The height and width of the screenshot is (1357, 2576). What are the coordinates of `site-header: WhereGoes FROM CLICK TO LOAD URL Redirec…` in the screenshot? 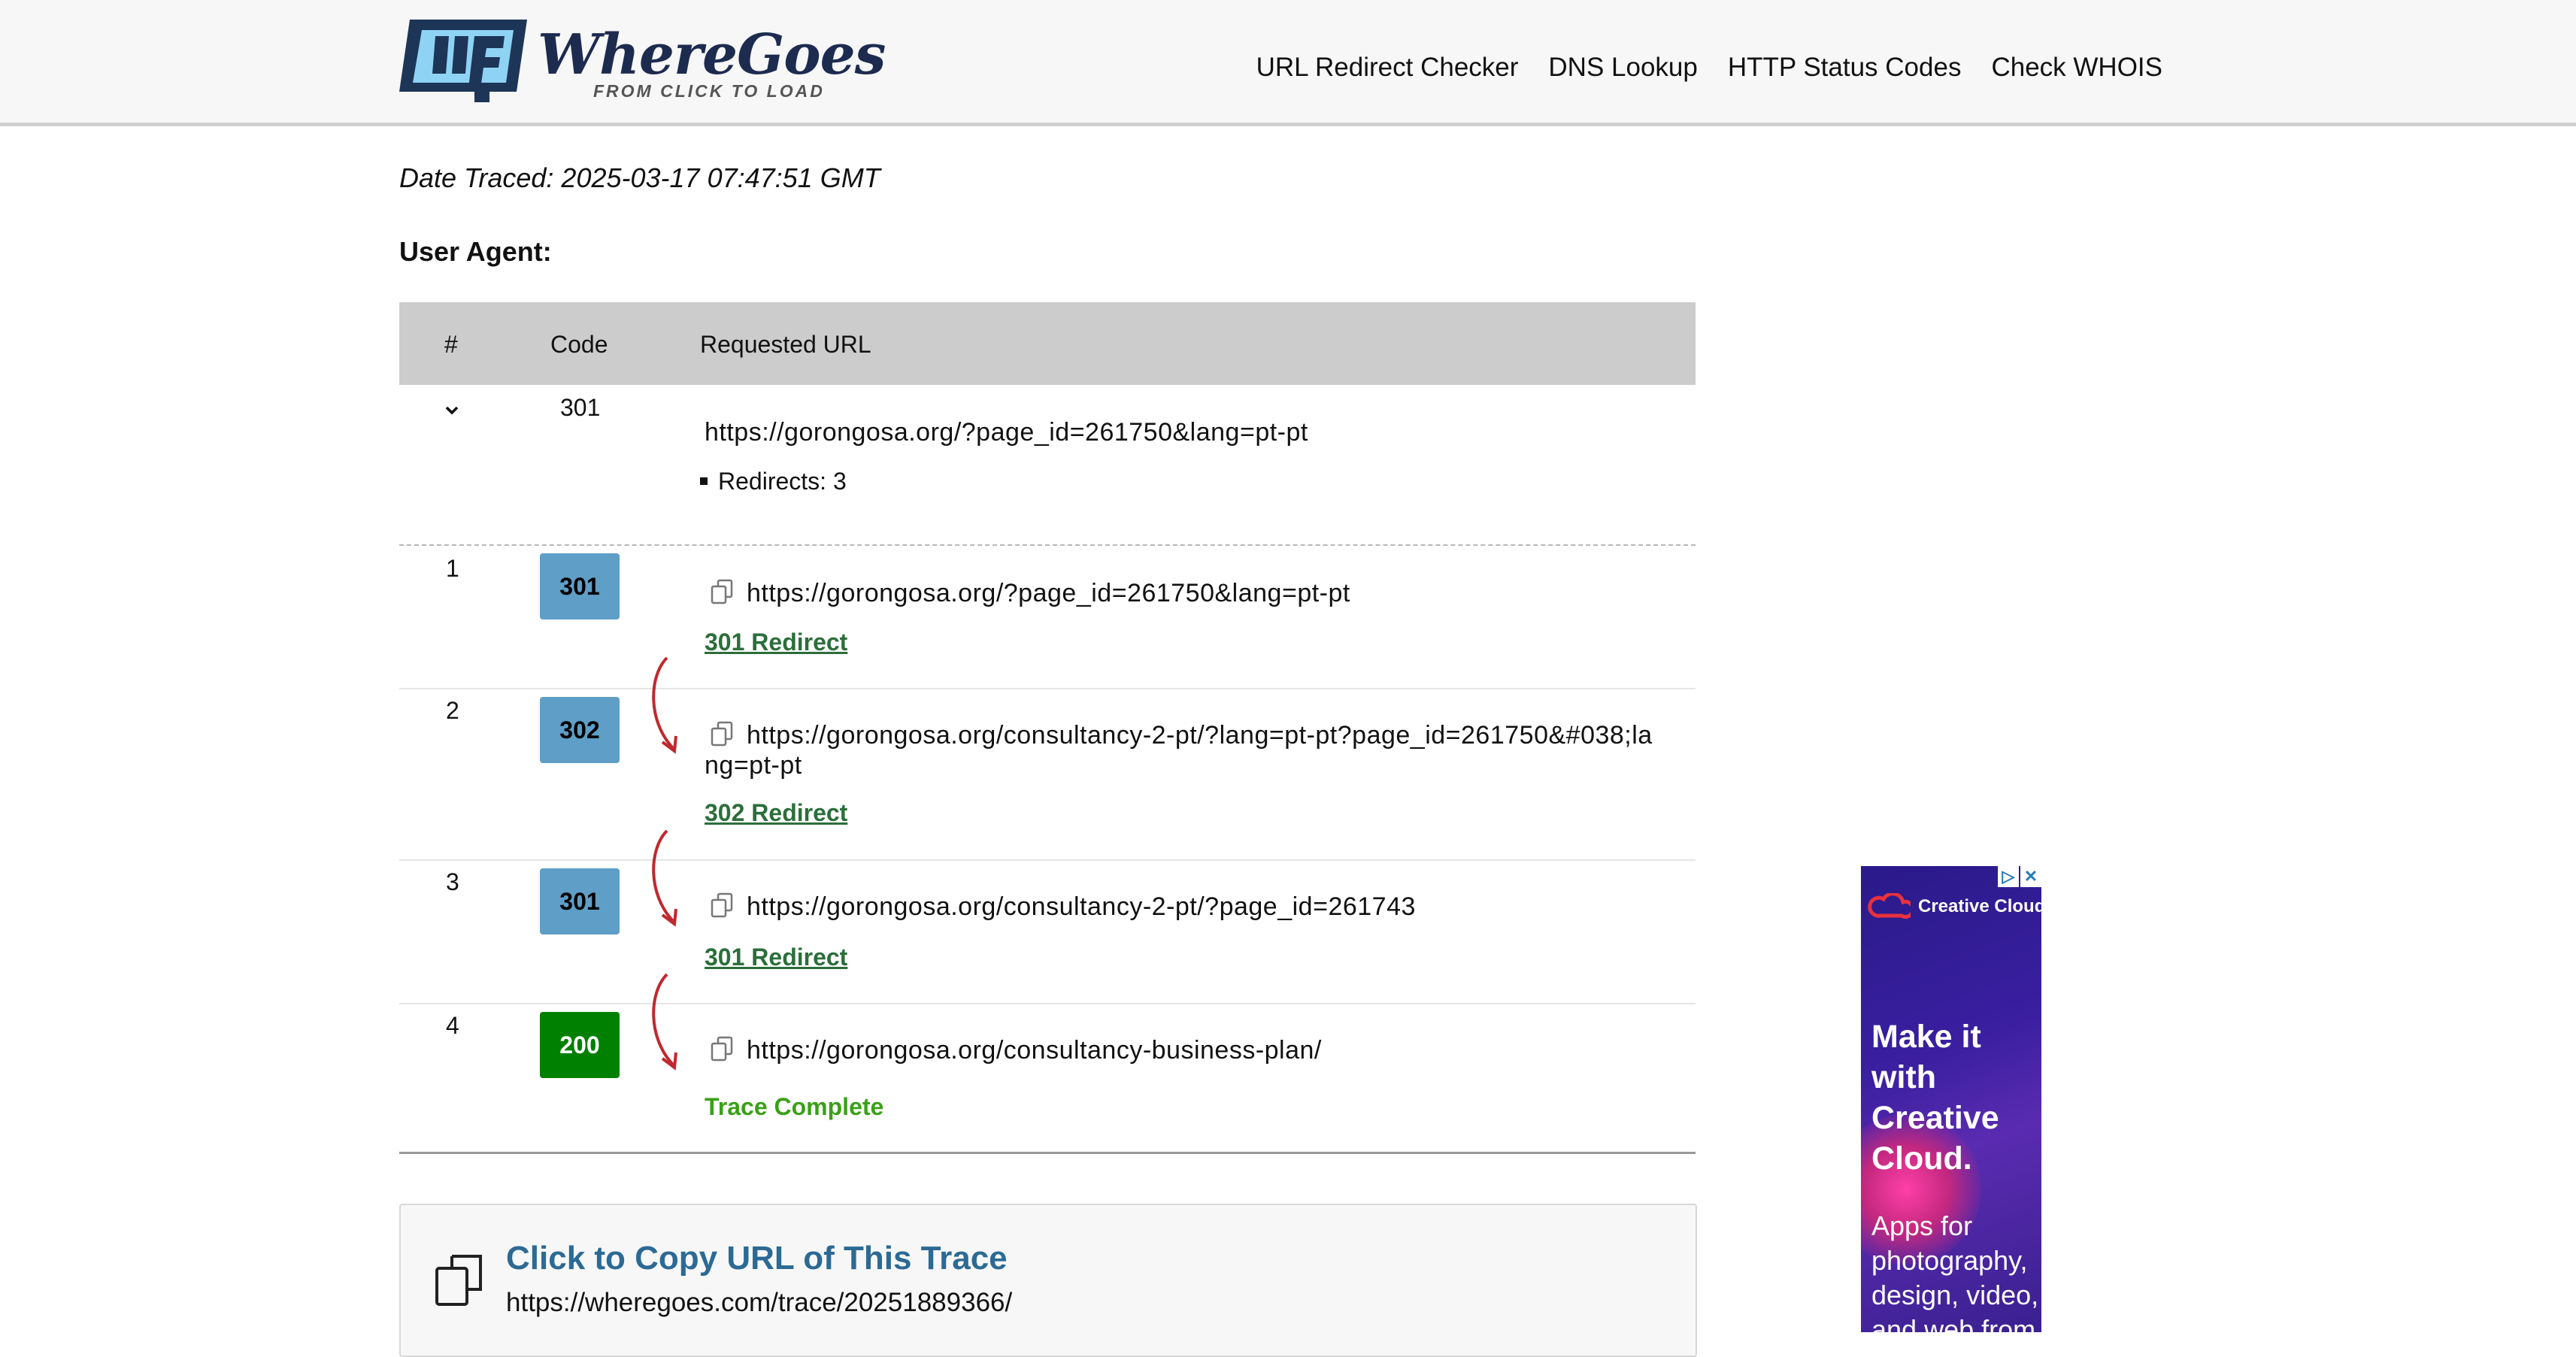 It's located at (1288, 63).